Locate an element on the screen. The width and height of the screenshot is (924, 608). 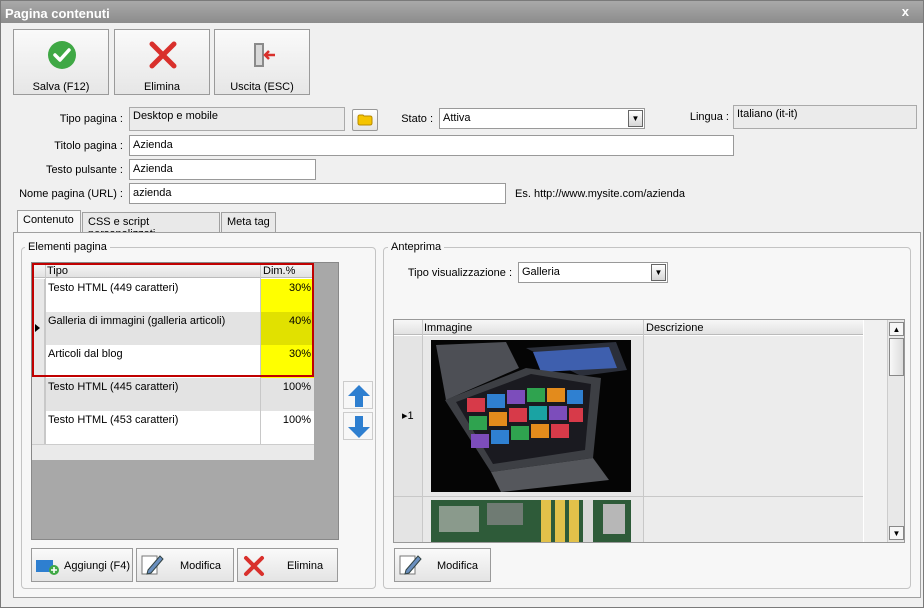
arrow-down-icon is located at coordinates (359, 427).